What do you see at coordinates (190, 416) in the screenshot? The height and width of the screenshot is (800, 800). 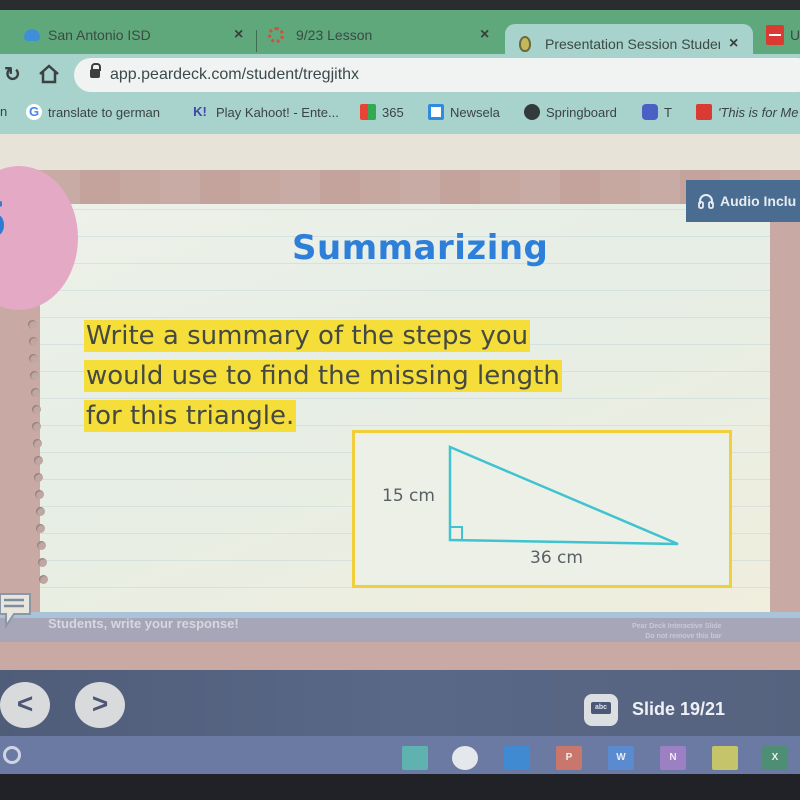 I see `prompt-line: for this triangle.` at bounding box center [190, 416].